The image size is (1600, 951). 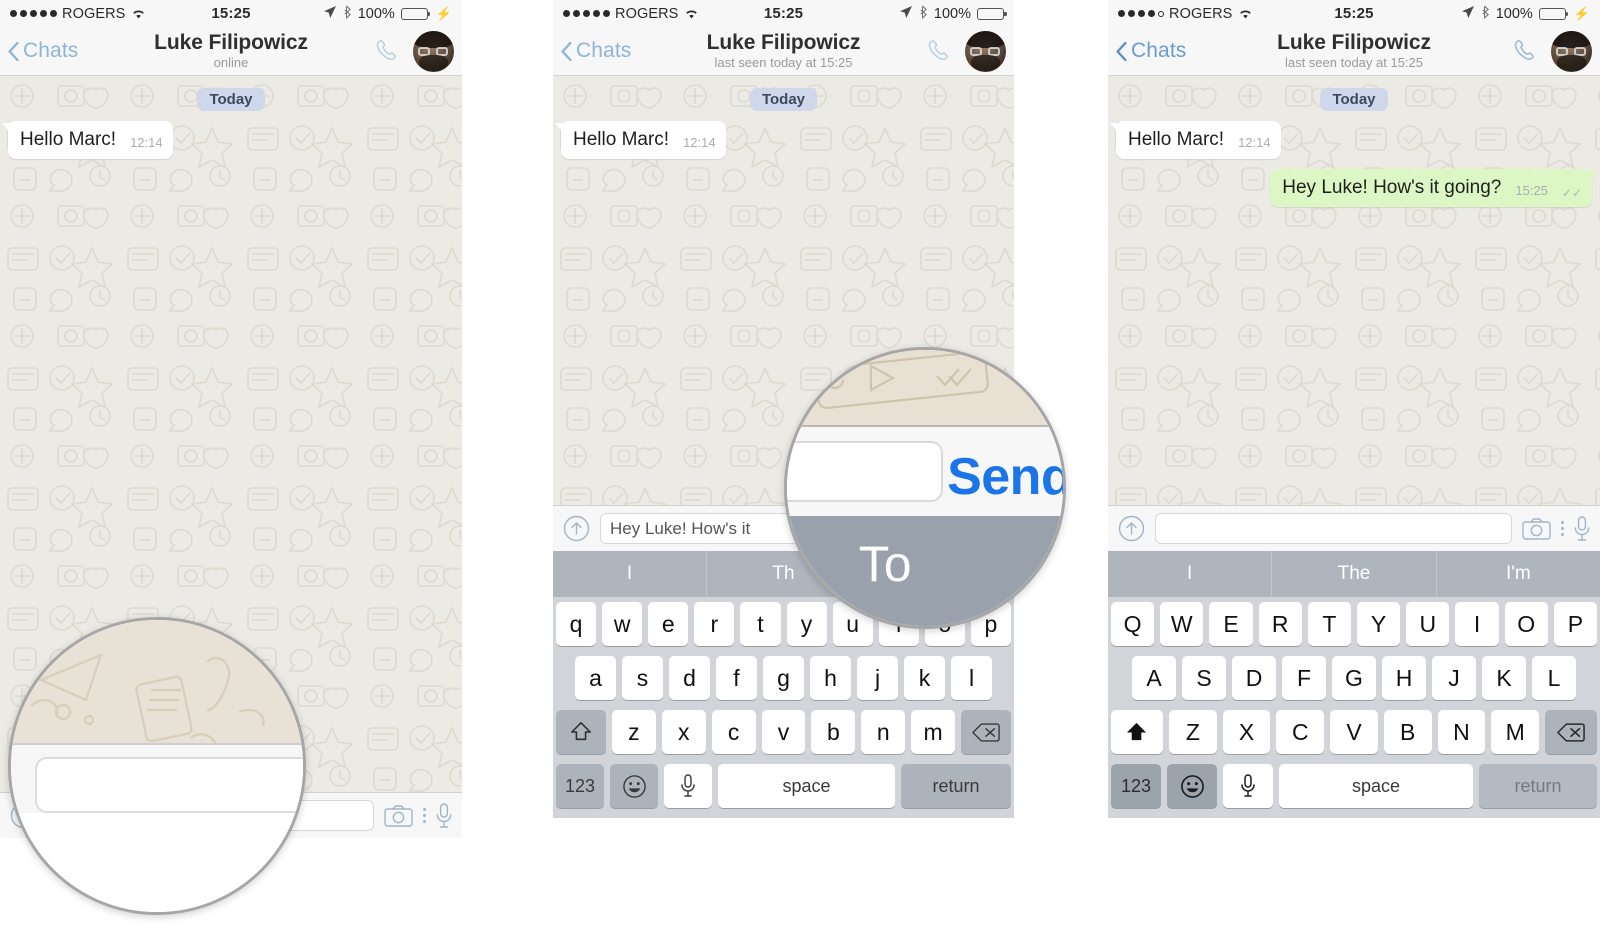 I want to click on key-x: x, so click(x=683, y=732).